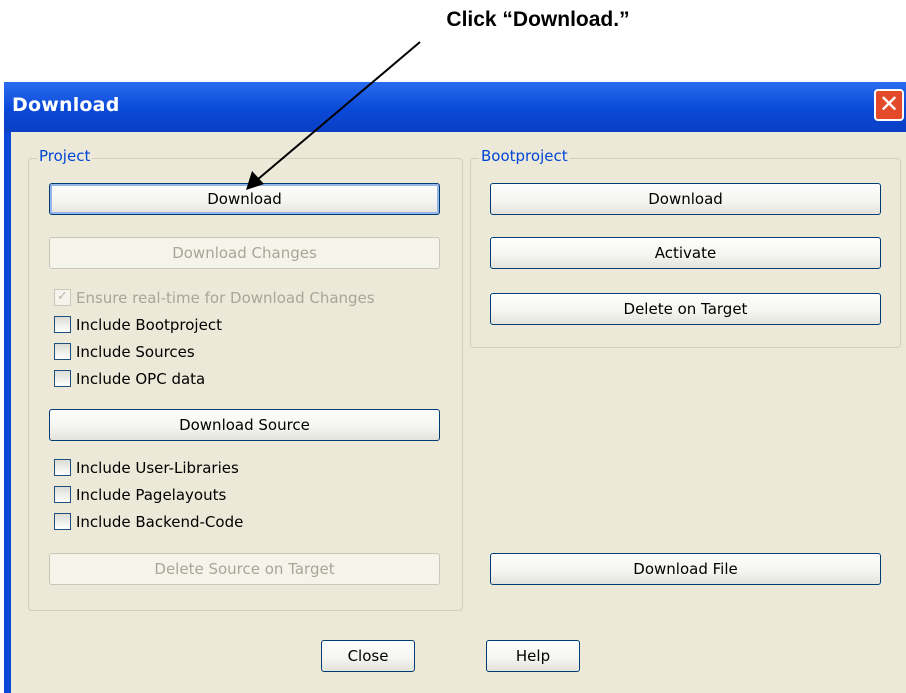 The width and height of the screenshot is (906, 693). I want to click on include-opc-label: Include OPC data, so click(141, 379).